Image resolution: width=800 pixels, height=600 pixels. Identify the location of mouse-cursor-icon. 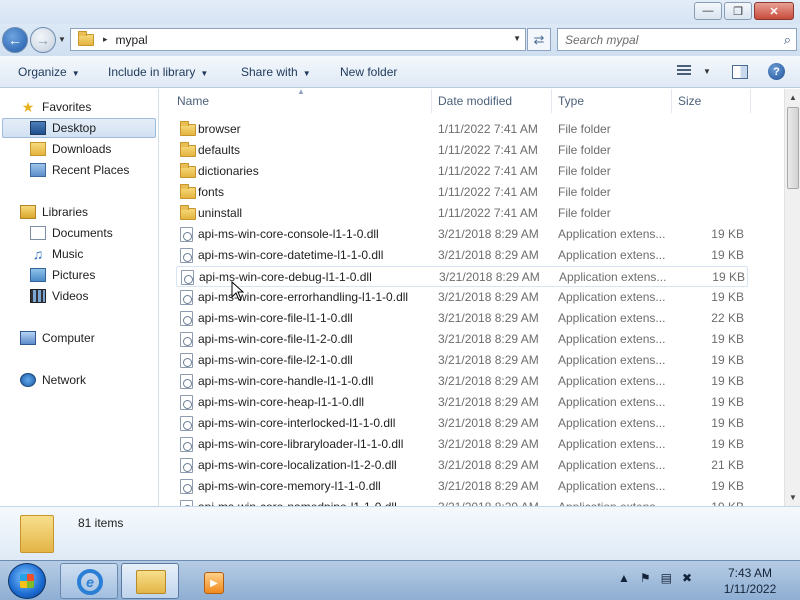
(238, 291).